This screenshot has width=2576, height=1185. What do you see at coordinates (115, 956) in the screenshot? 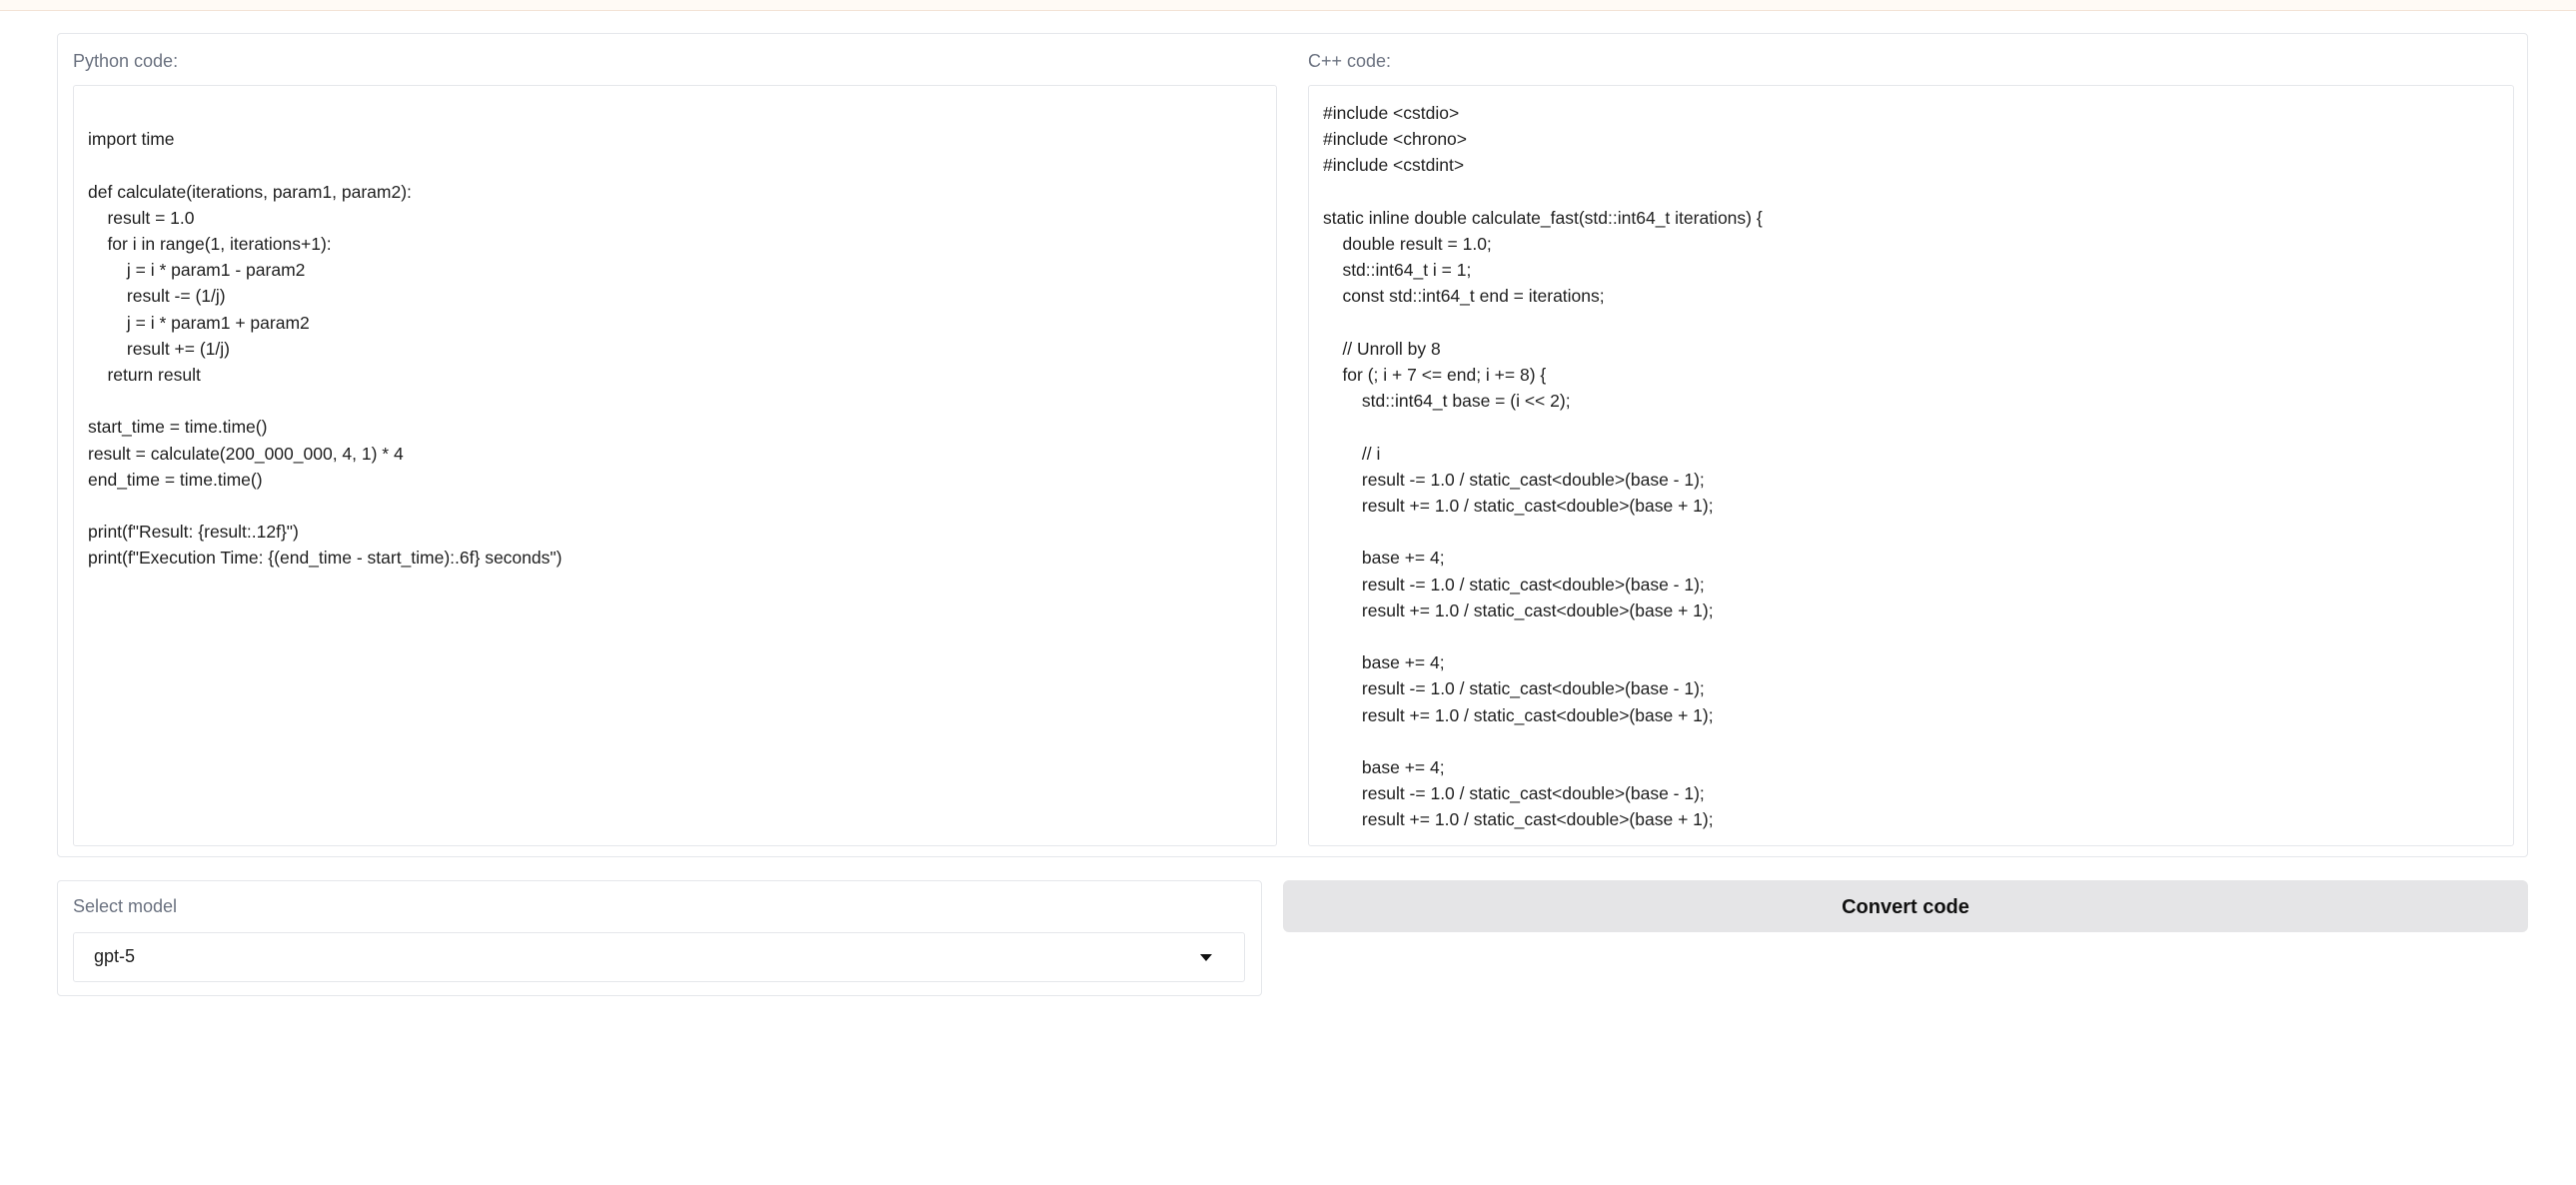
I see `model-dropdown-value: gpt-5` at bounding box center [115, 956].